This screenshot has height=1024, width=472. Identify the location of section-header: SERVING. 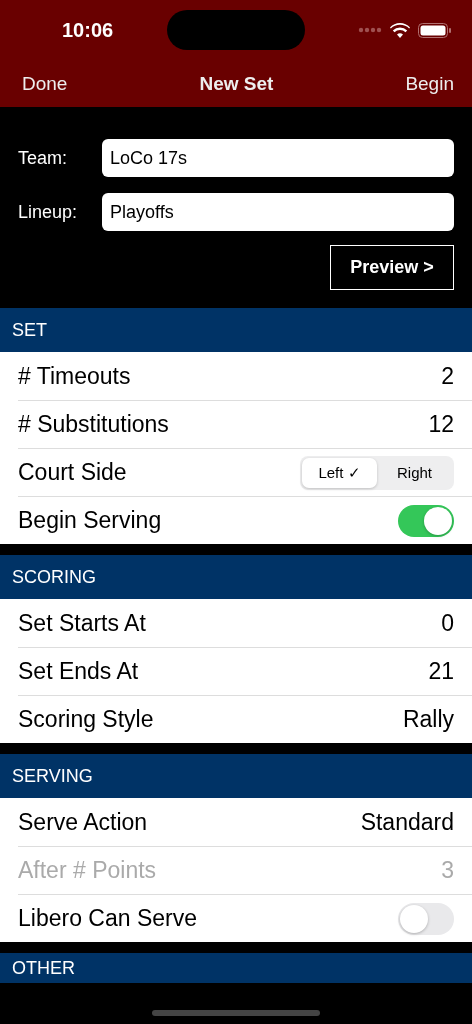
(236, 776).